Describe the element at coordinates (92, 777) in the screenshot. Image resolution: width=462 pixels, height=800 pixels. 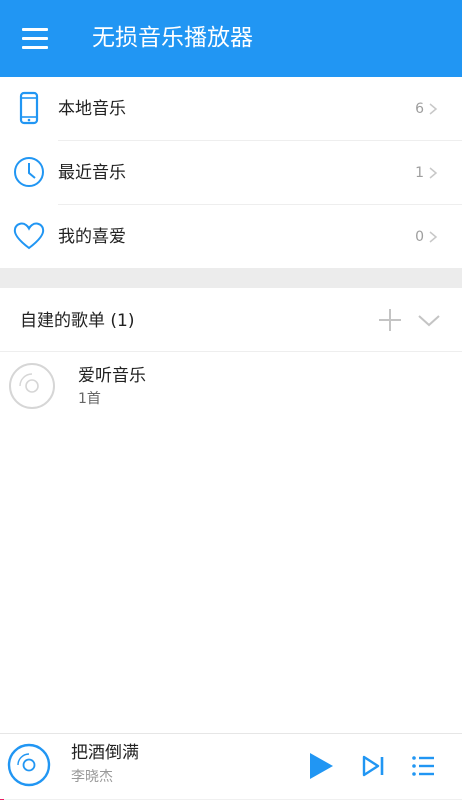
I see `now-playing-artist: 李晓杰` at that location.